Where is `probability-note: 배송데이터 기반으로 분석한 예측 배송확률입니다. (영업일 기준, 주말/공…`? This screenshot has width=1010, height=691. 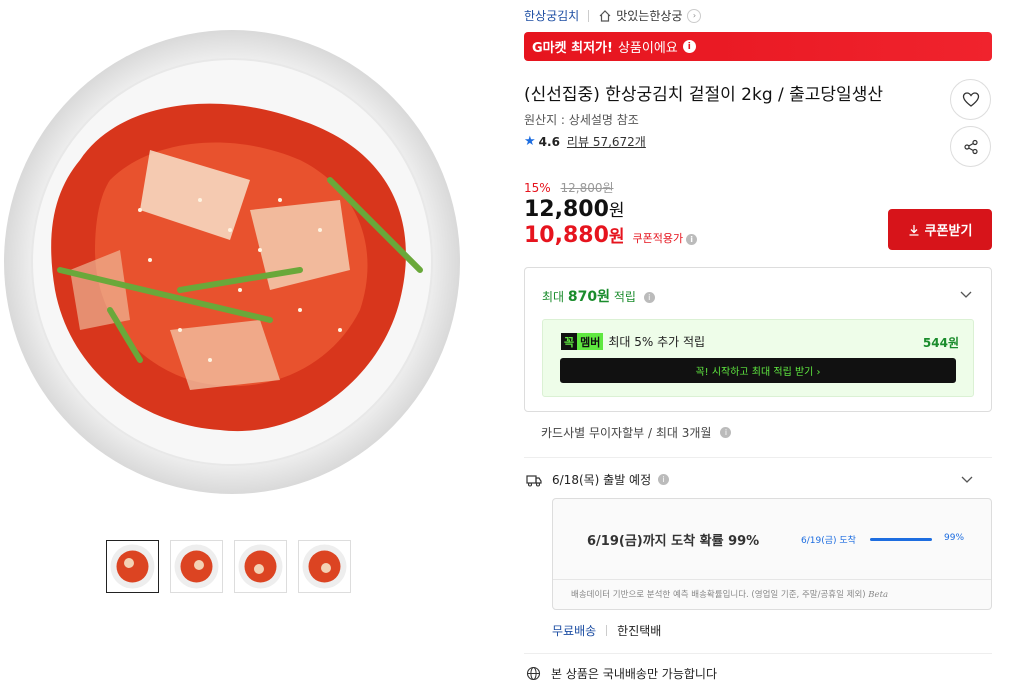
probability-note: 배송데이터 기반으로 분석한 예측 배송확률입니다. (영업일 기준, 주말/공… is located at coordinates (729, 594).